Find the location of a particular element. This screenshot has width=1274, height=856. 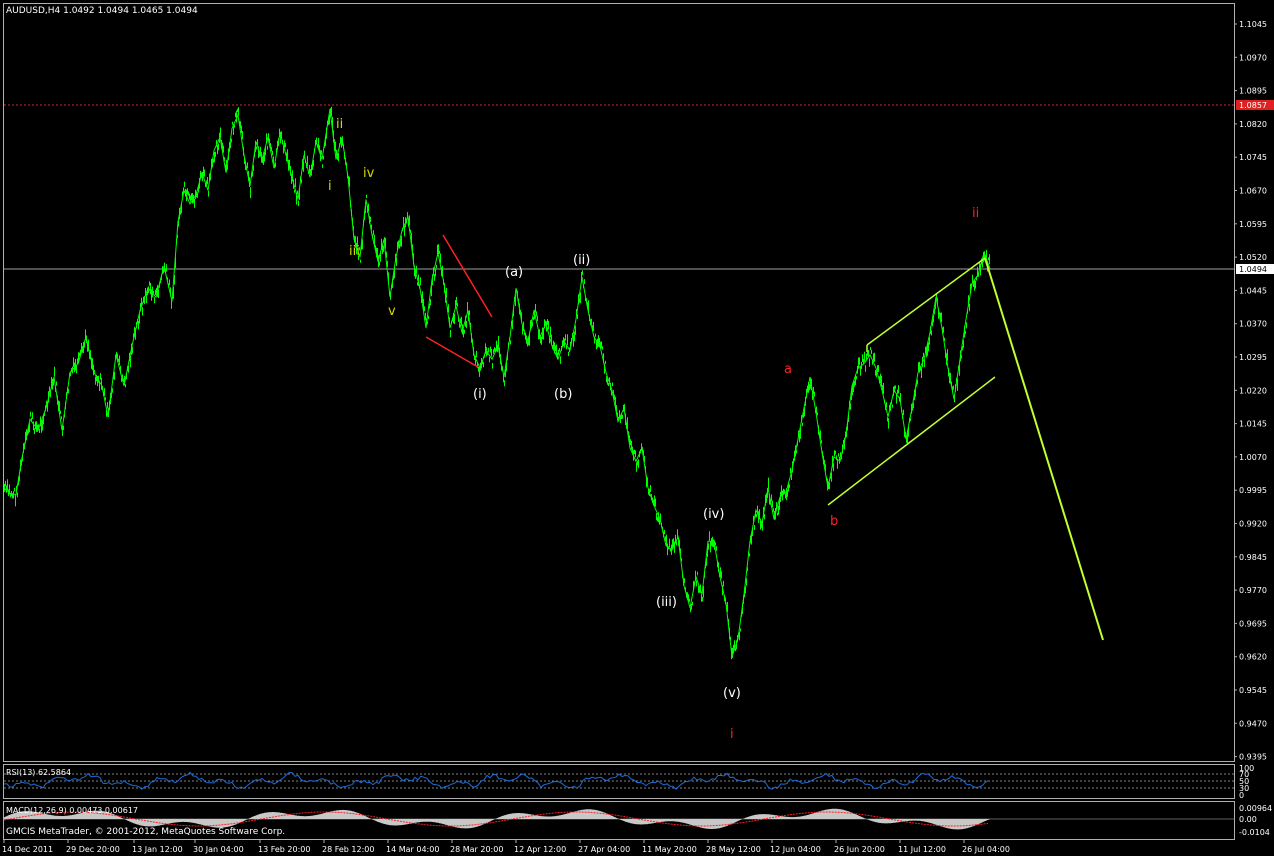

time-tick-label: 30 Jan 04:00 is located at coordinates (218, 849).